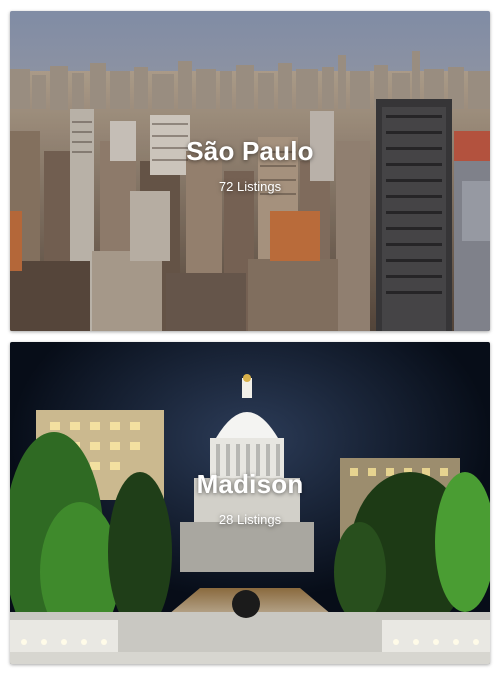 This screenshot has width=504, height=673. I want to click on listing-count: 28 Listings, so click(250, 519).